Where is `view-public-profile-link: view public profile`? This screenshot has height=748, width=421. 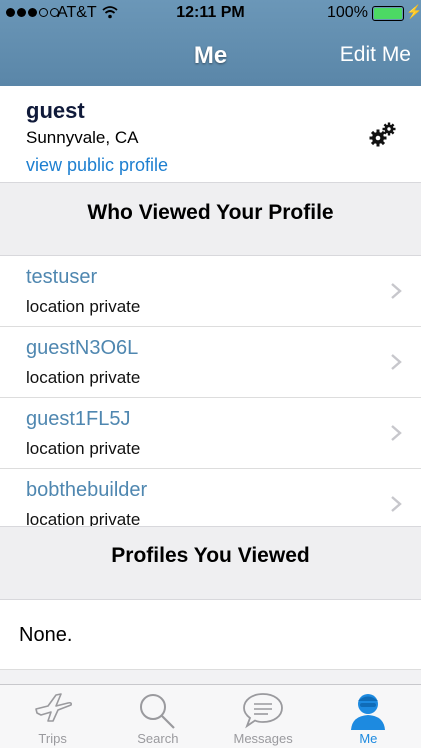 view-public-profile-link: view public profile is located at coordinates (97, 165).